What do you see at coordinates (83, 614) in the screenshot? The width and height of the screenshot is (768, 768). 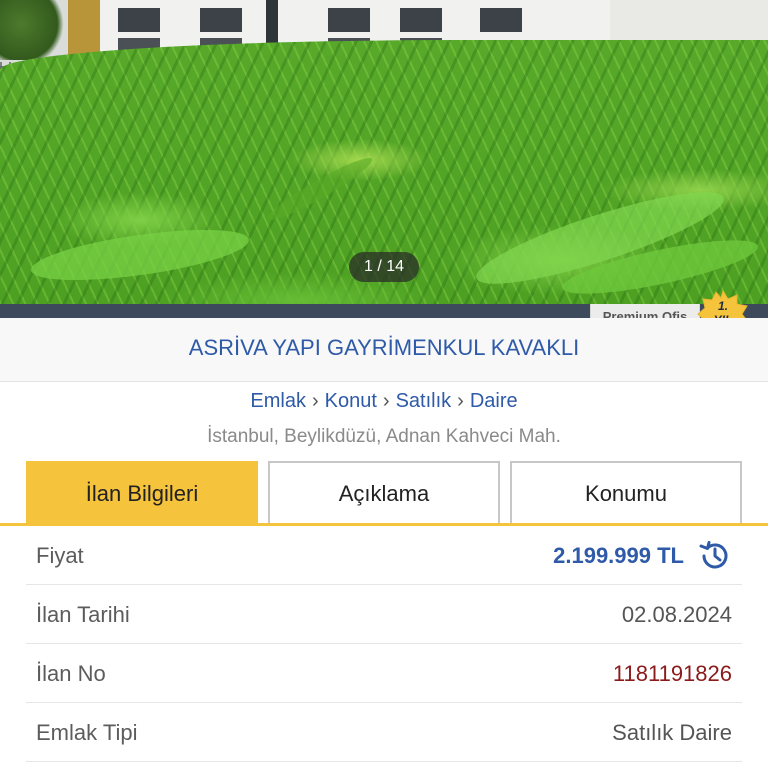 I see `date-label: İlan Tarihi` at bounding box center [83, 614].